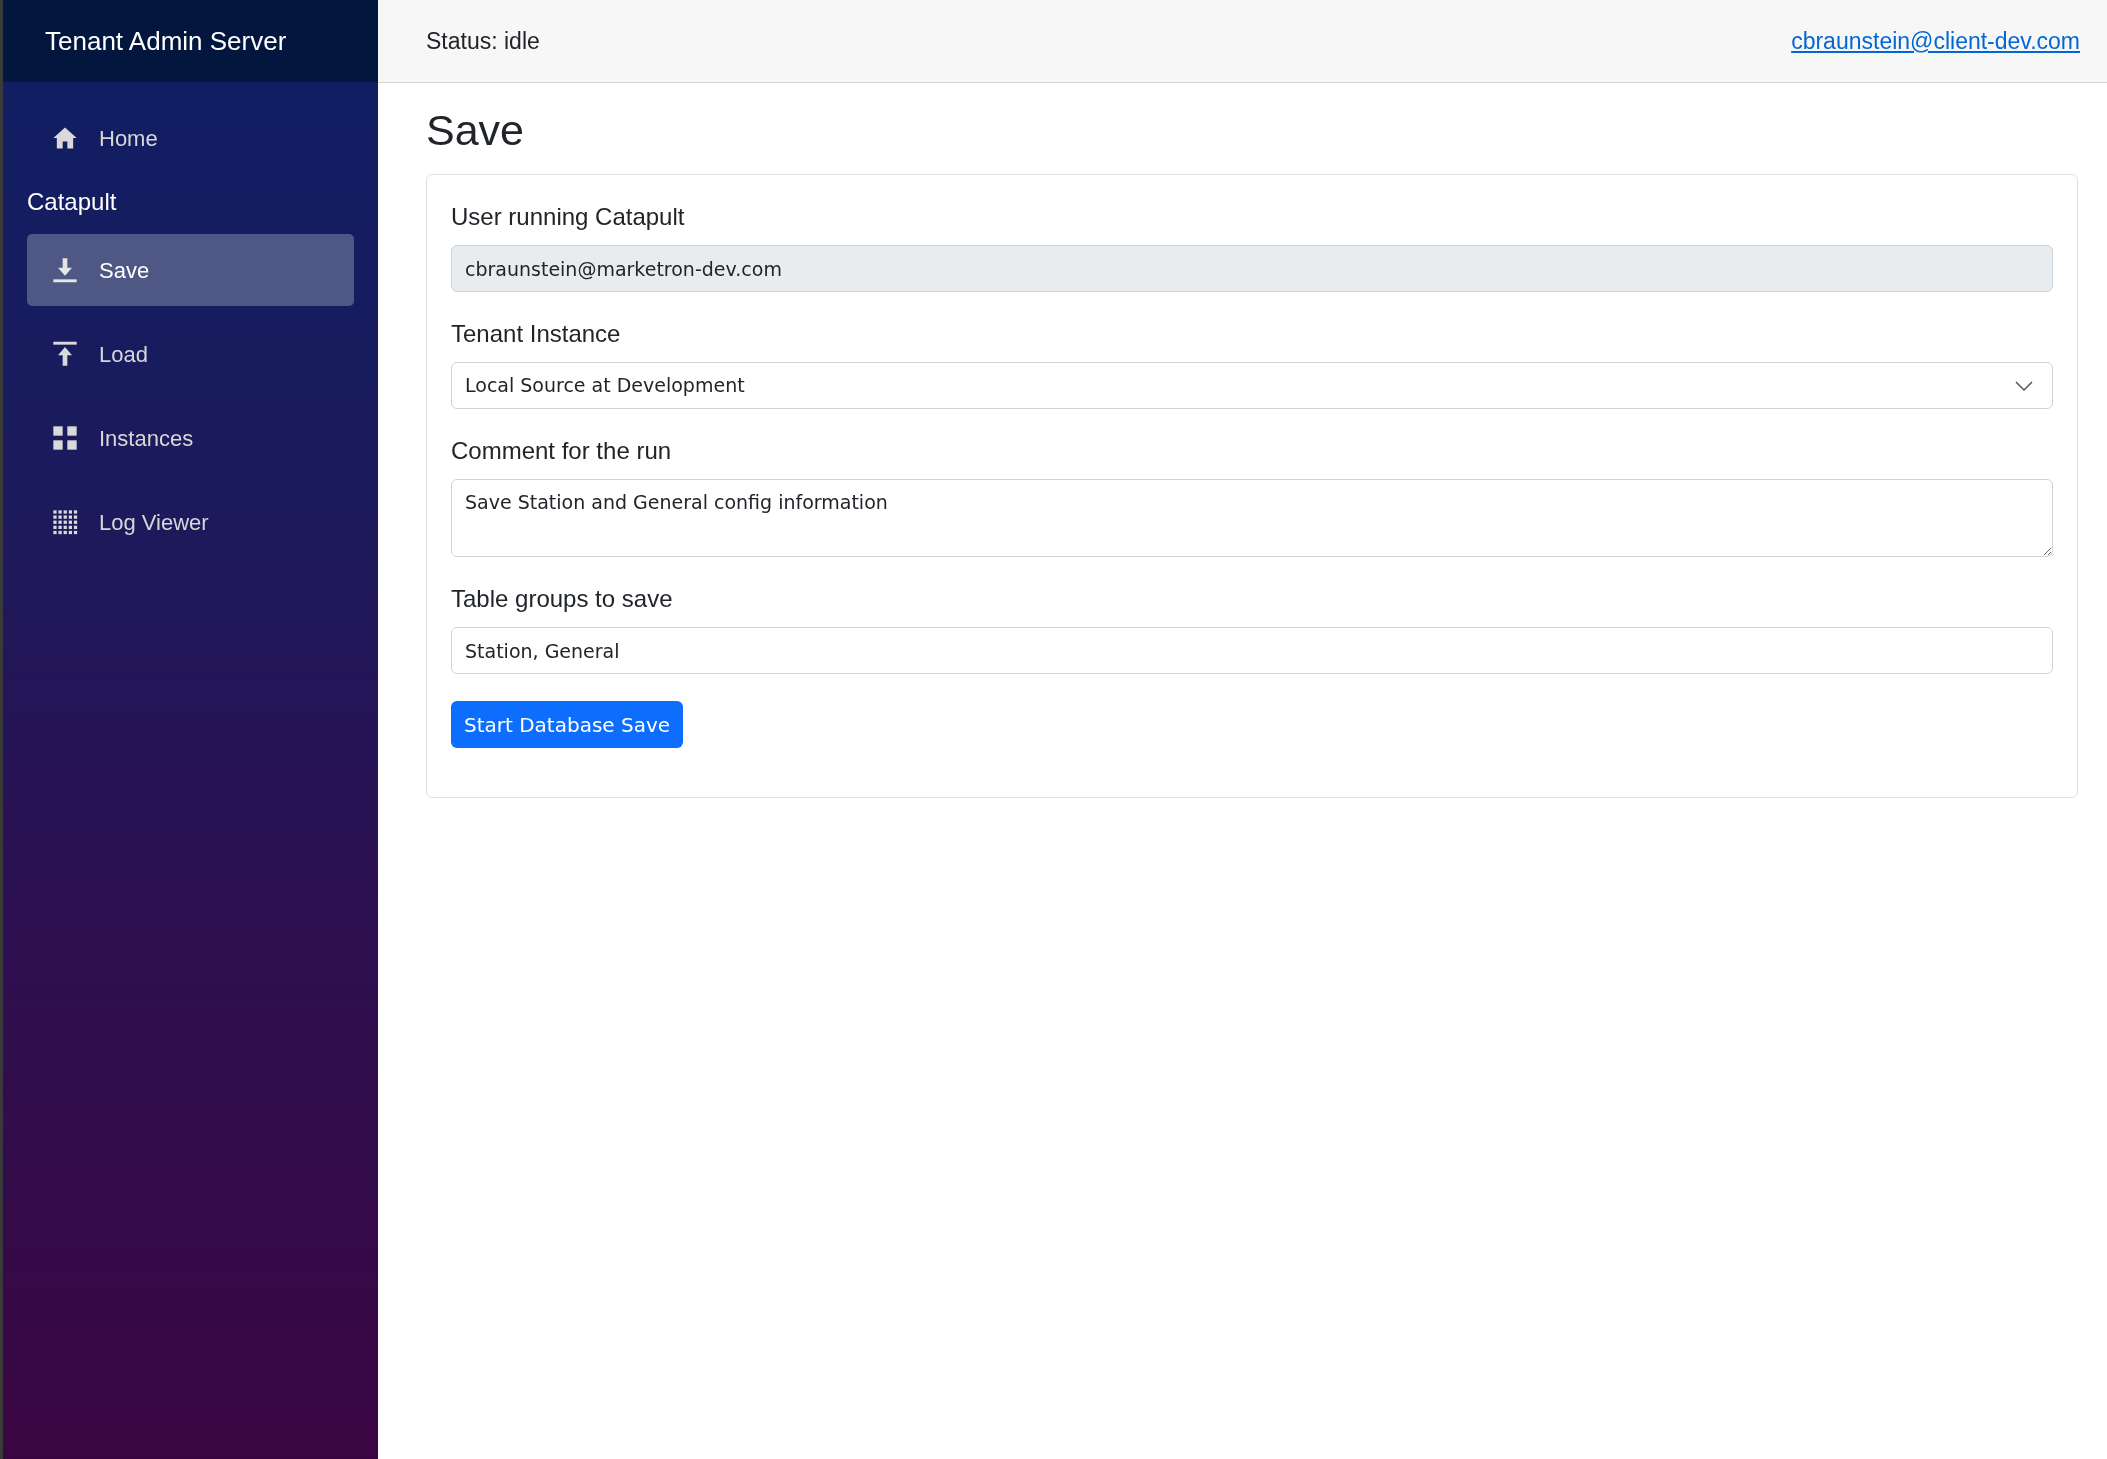  What do you see at coordinates (190, 522) in the screenshot?
I see `nav-item: Log Viewer` at bounding box center [190, 522].